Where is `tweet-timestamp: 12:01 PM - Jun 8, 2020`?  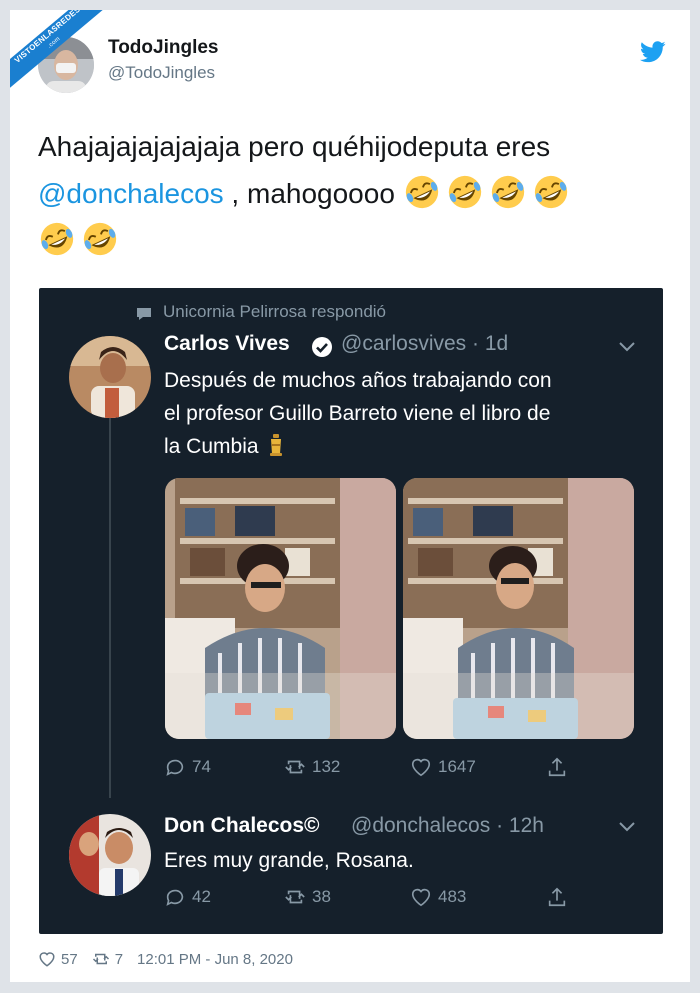
tweet-timestamp: 12:01 PM - Jun 8, 2020 is located at coordinates (215, 959).